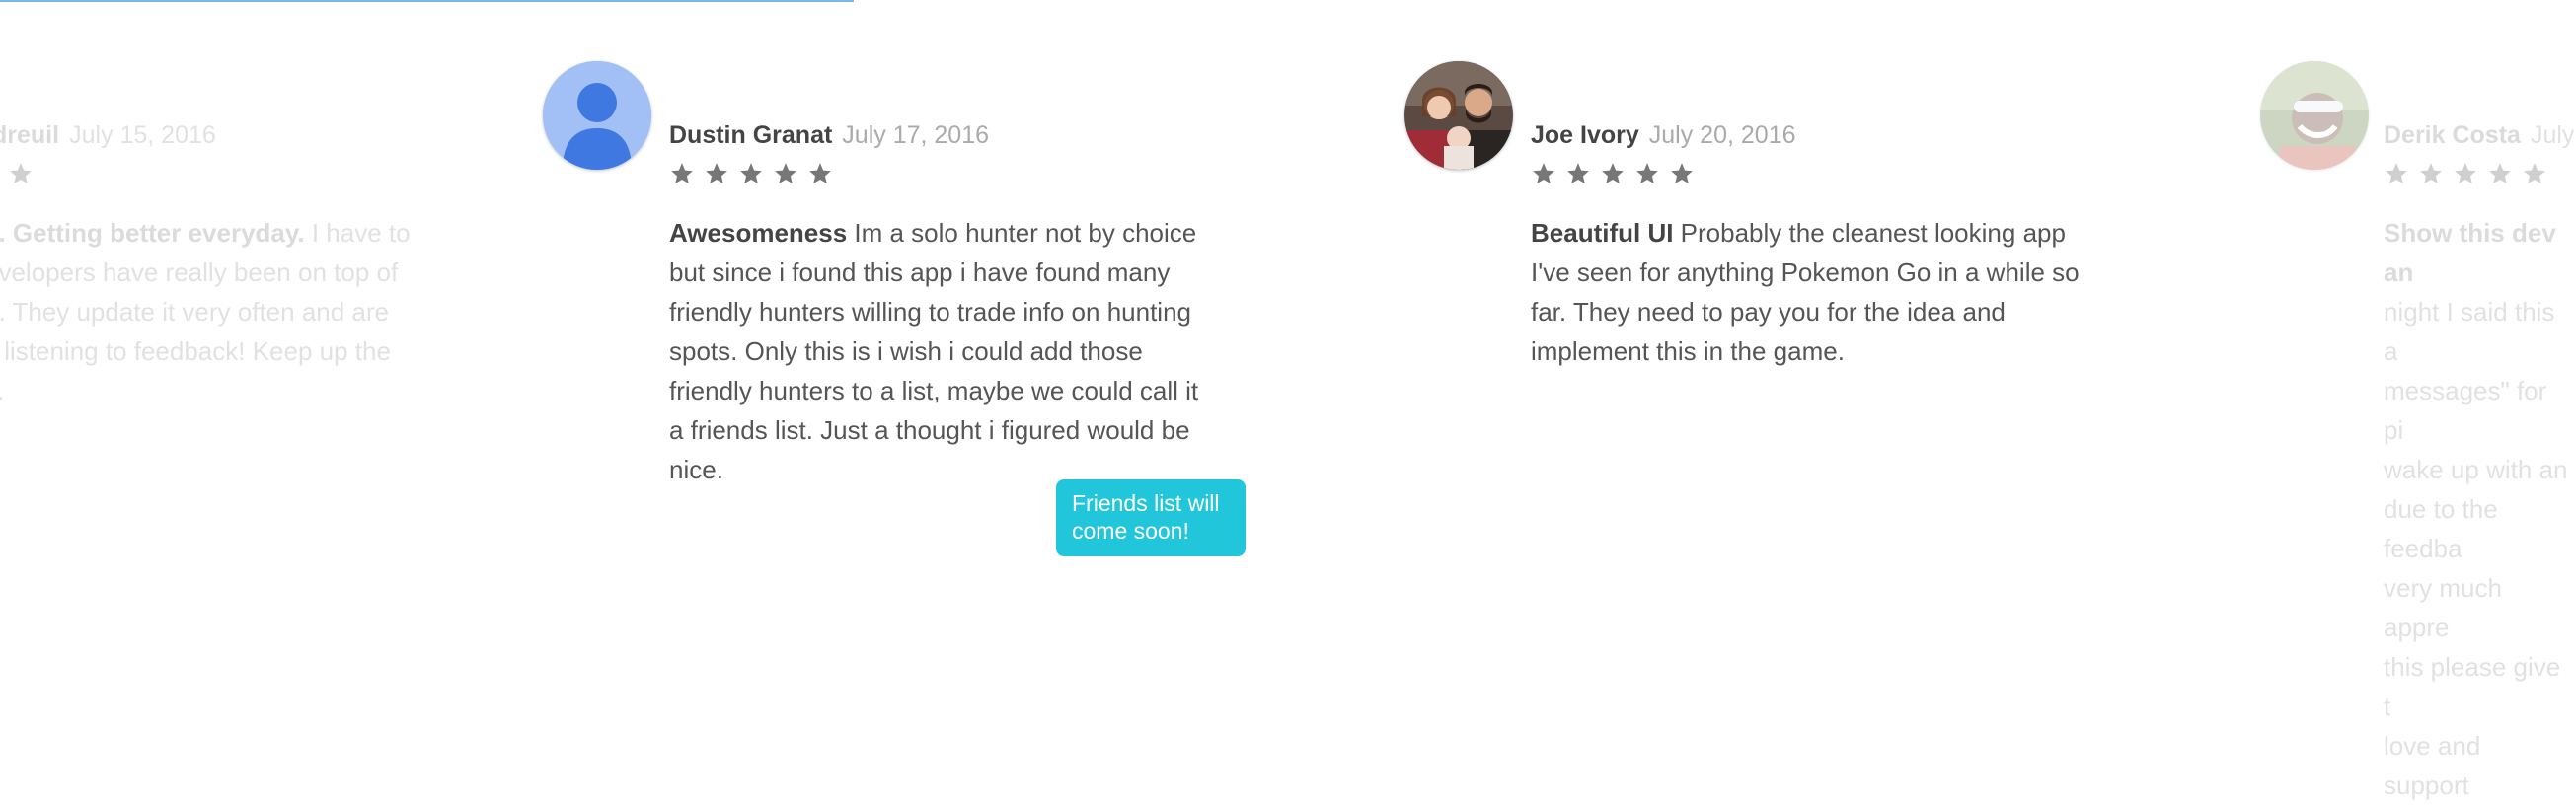  I want to click on reviewer-name: Derik Costa, so click(2452, 135).